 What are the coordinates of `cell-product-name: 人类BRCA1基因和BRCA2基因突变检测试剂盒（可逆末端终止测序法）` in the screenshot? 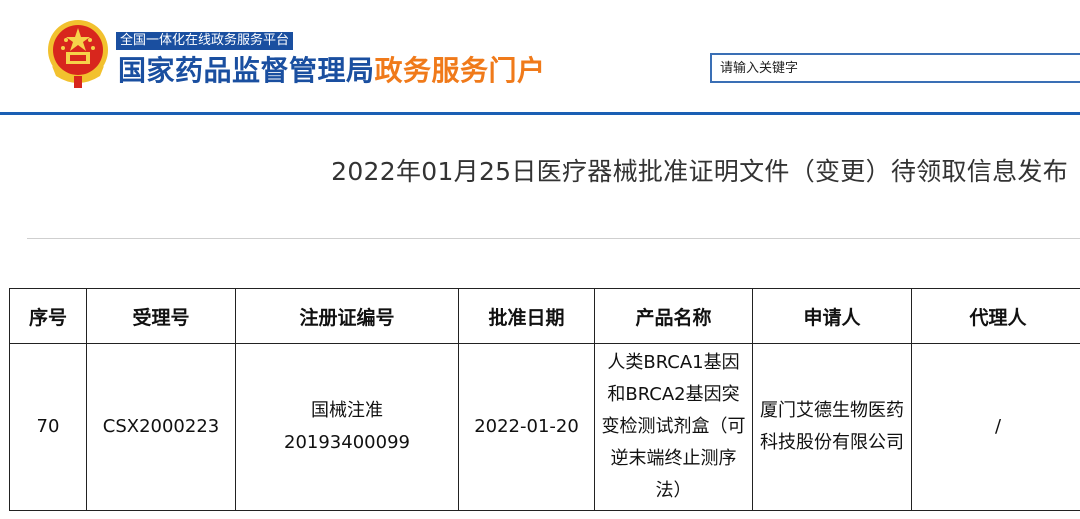 It's located at (673, 427).